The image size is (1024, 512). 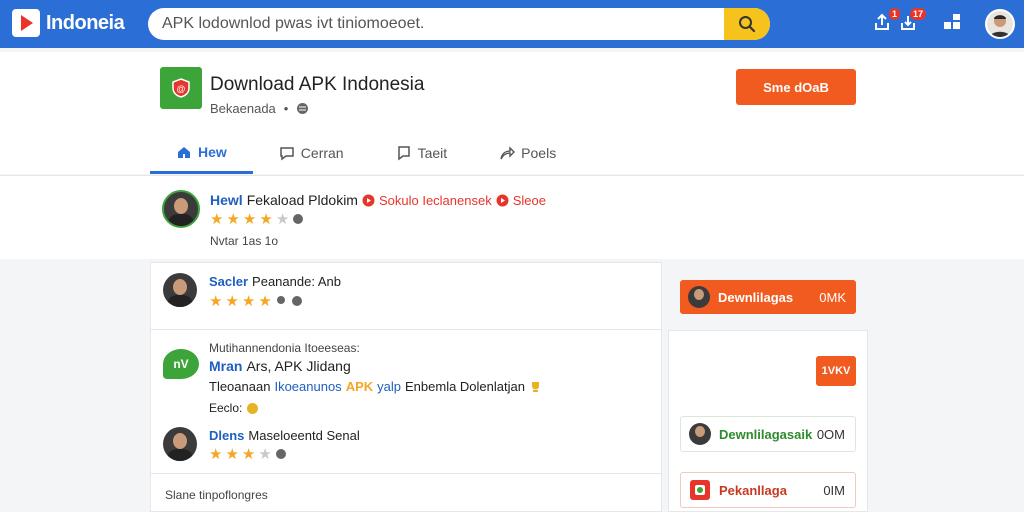 I want to click on section-heading: Mutihannendonia Itoeeseas:, so click(x=284, y=348).